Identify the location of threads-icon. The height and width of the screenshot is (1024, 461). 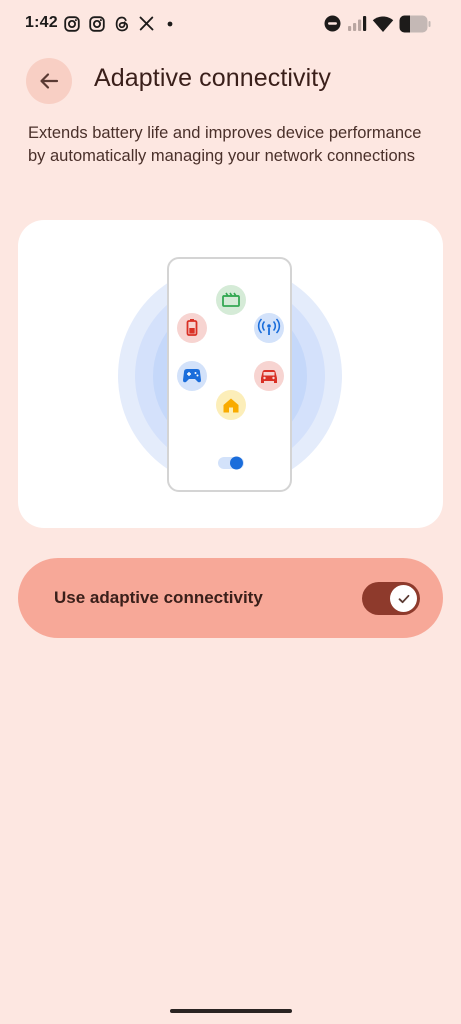
(122, 24).